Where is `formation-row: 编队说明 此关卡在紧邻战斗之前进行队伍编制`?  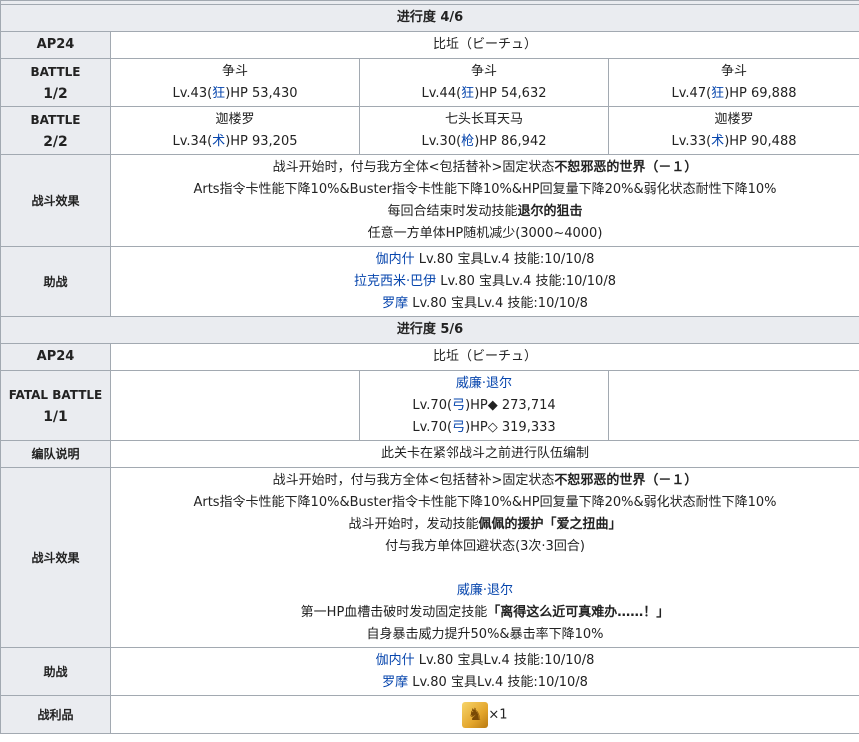
formation-row: 编队说明 此关卡在紧邻战斗之前进行队伍编制 is located at coordinates (429, 454).